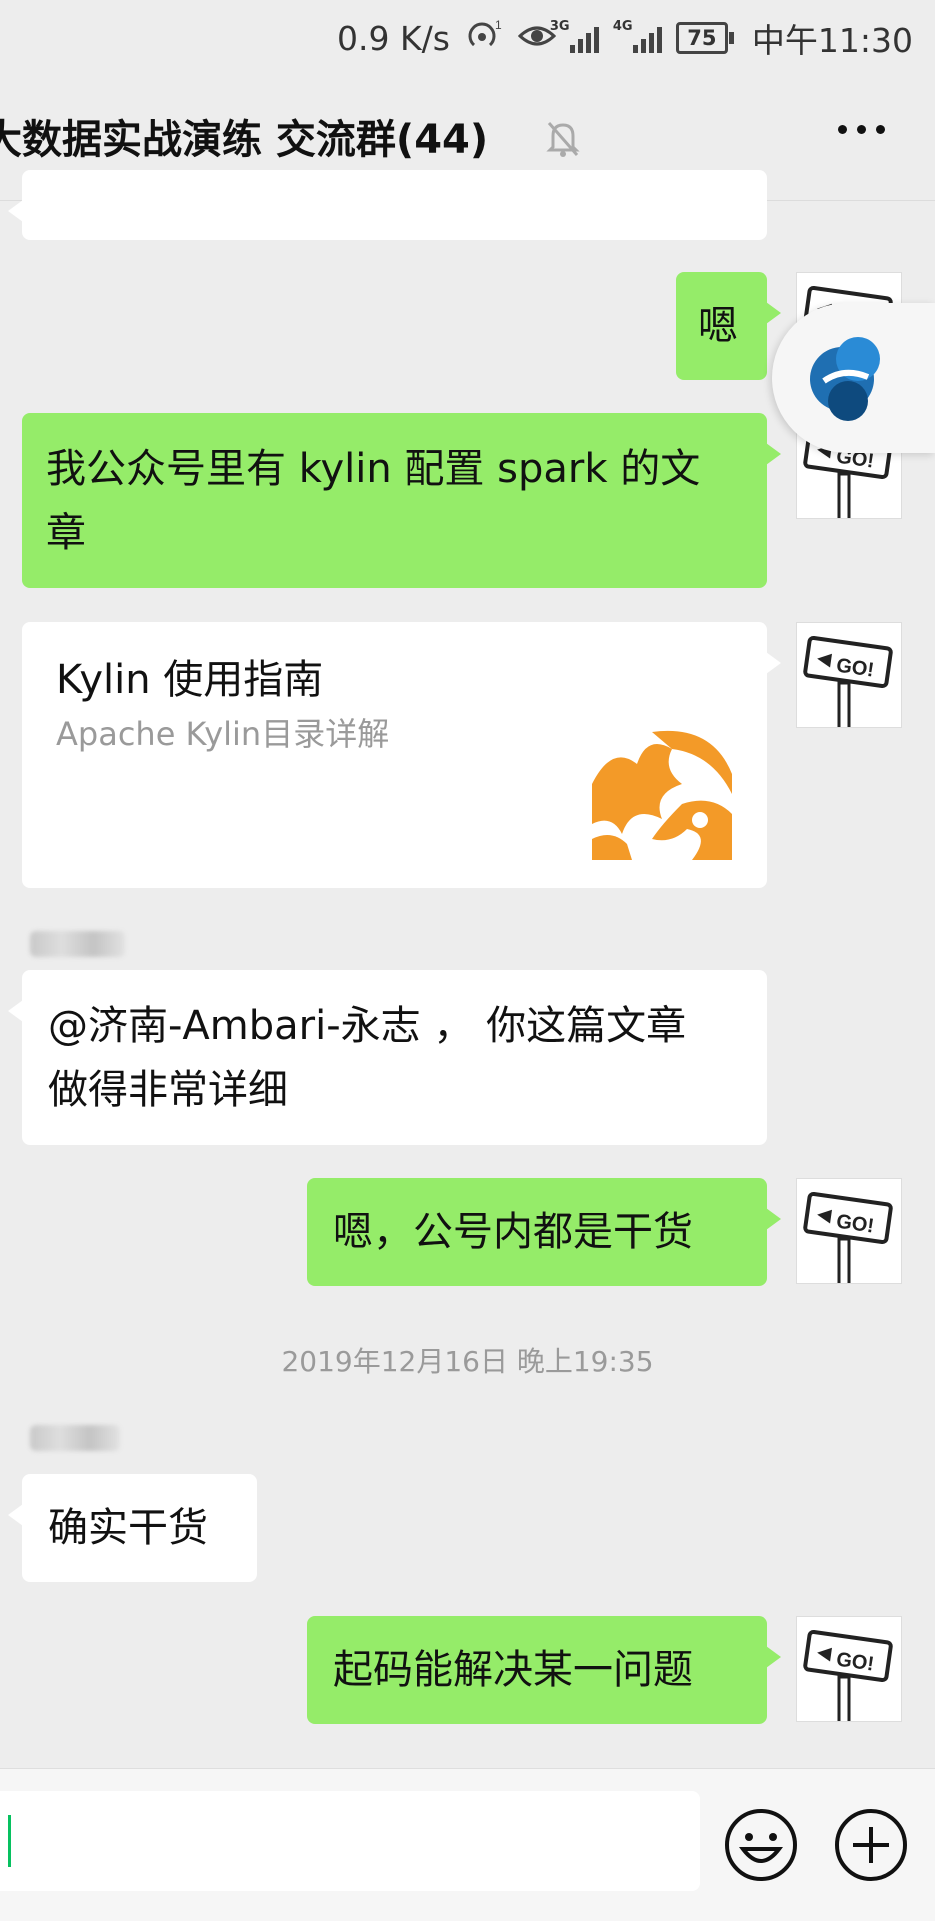 Image resolution: width=935 pixels, height=1921 pixels. I want to click on message-text-line: 章, so click(66, 533).